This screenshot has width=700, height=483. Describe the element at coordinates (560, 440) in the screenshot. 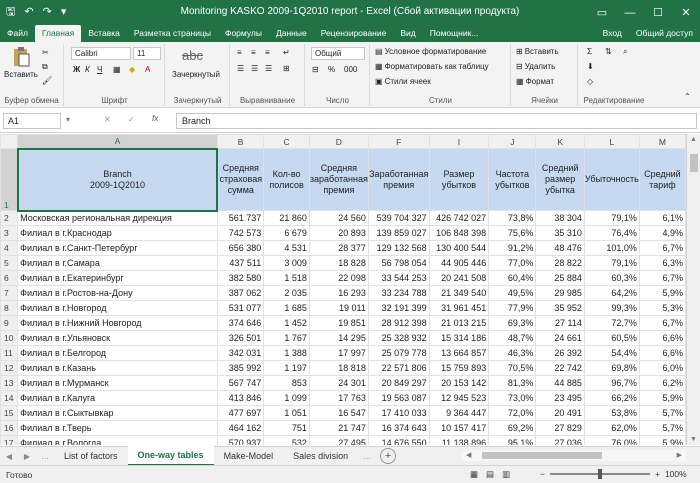

I see `value-cell: 27 036` at that location.